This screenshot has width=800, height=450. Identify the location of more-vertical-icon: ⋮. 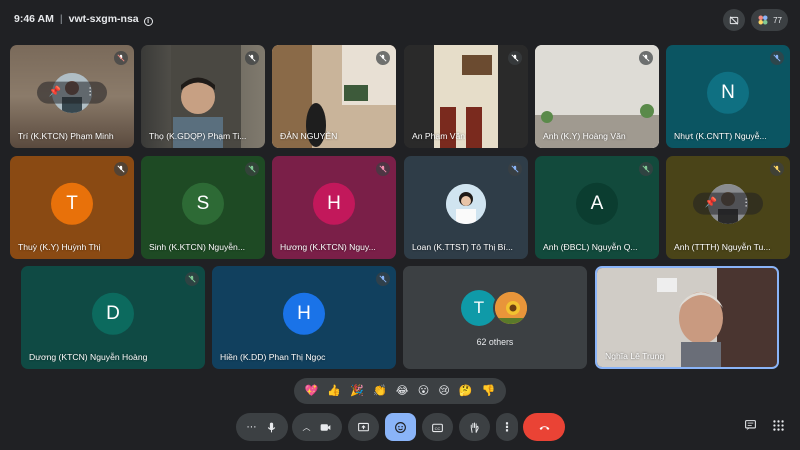
(507, 427).